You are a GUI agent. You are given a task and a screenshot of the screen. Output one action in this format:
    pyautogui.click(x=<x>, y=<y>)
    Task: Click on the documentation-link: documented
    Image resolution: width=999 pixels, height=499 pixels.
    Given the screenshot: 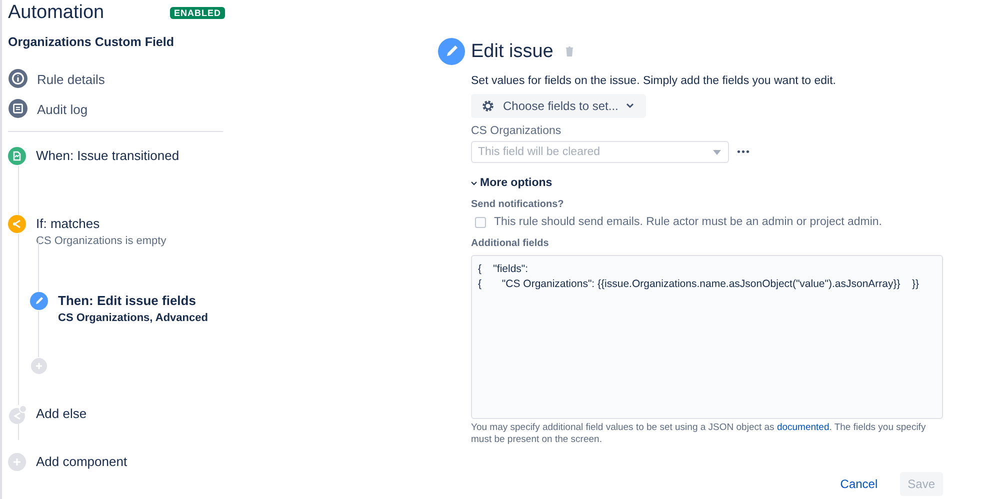 What is the action you would take?
    pyautogui.click(x=803, y=427)
    